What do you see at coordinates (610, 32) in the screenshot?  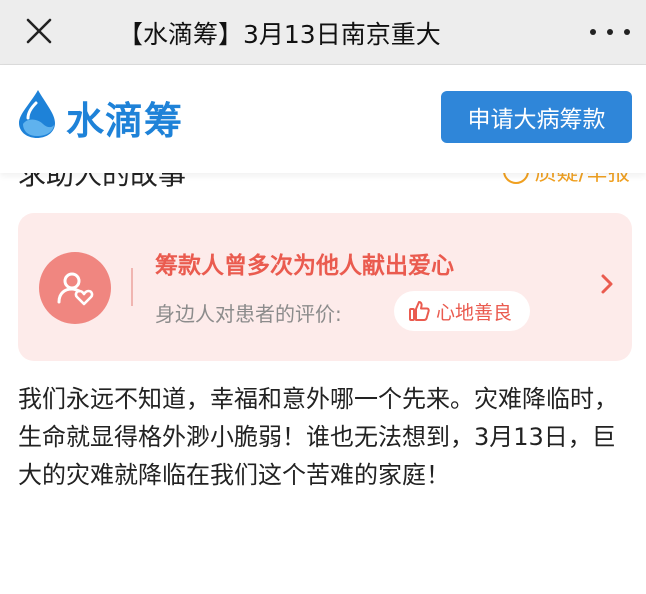 I see `more-dots-icon` at bounding box center [610, 32].